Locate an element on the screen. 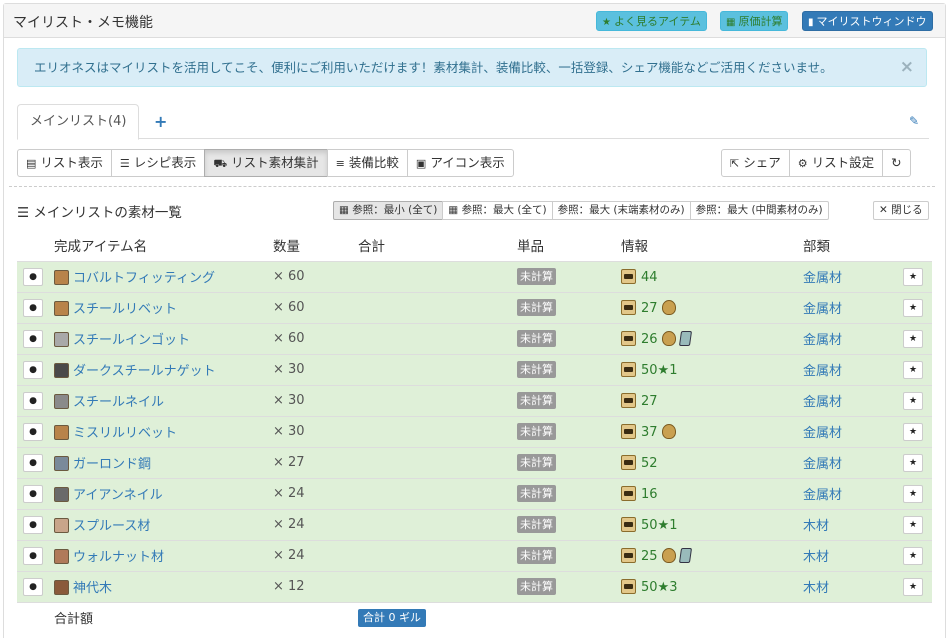 Image resolution: width=949 pixels, height=638 pixels. item-name-link: 神代木 is located at coordinates (92, 588).